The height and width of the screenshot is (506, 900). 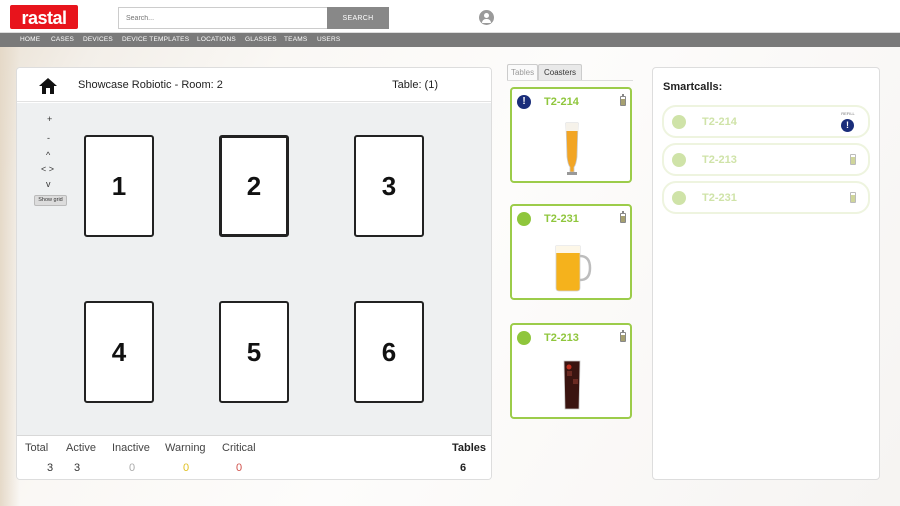 I want to click on nav-item-home: HOME, so click(x=30, y=40).